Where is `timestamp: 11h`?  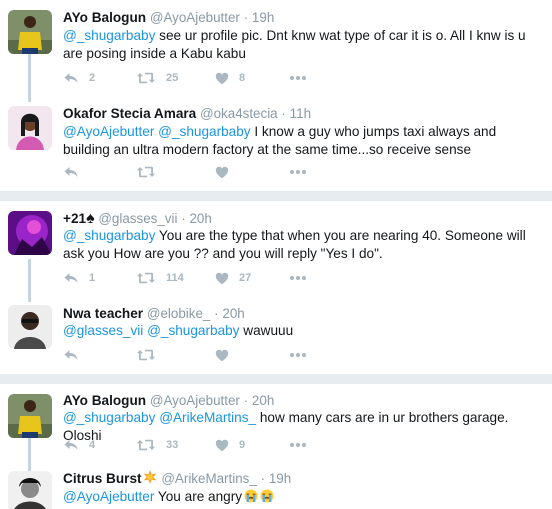 timestamp: 11h is located at coordinates (300, 113).